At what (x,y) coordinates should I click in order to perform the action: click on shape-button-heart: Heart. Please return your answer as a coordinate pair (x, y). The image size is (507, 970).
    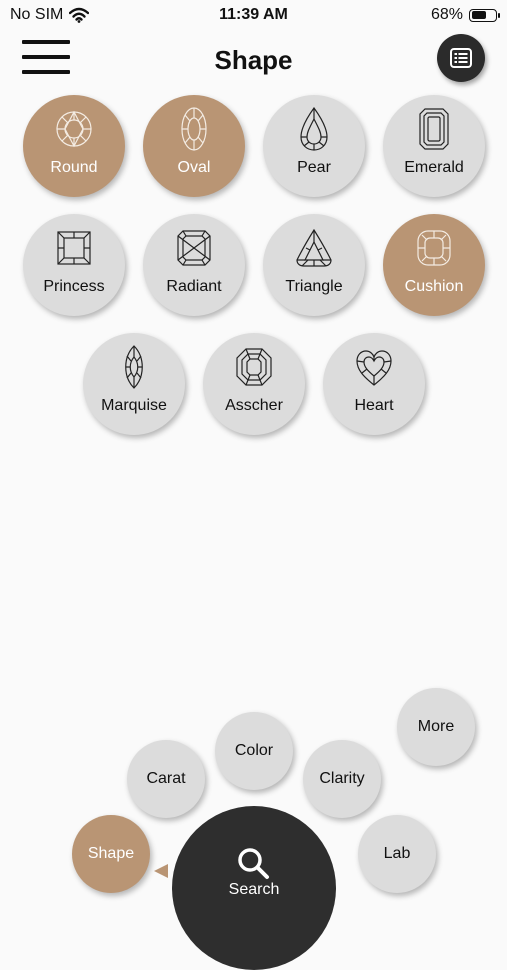
    Looking at the image, I should click on (374, 384).